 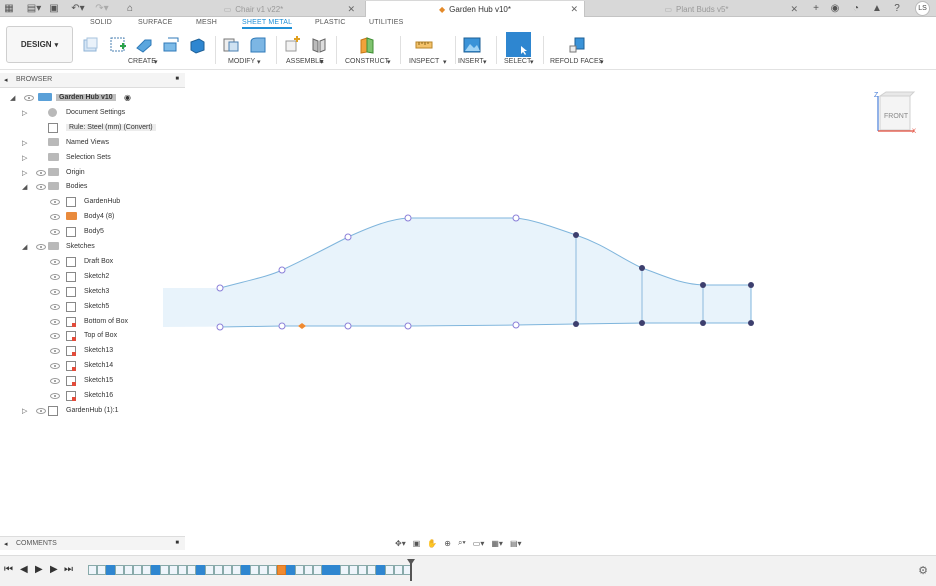 What do you see at coordinates (577, 45) in the screenshot?
I see `refold-faces-icon` at bounding box center [577, 45].